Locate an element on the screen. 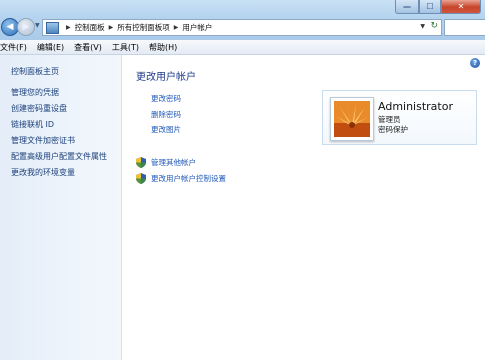 The image size is (485, 360). recent-pages-dropdown: ▼ is located at coordinates (37, 25).